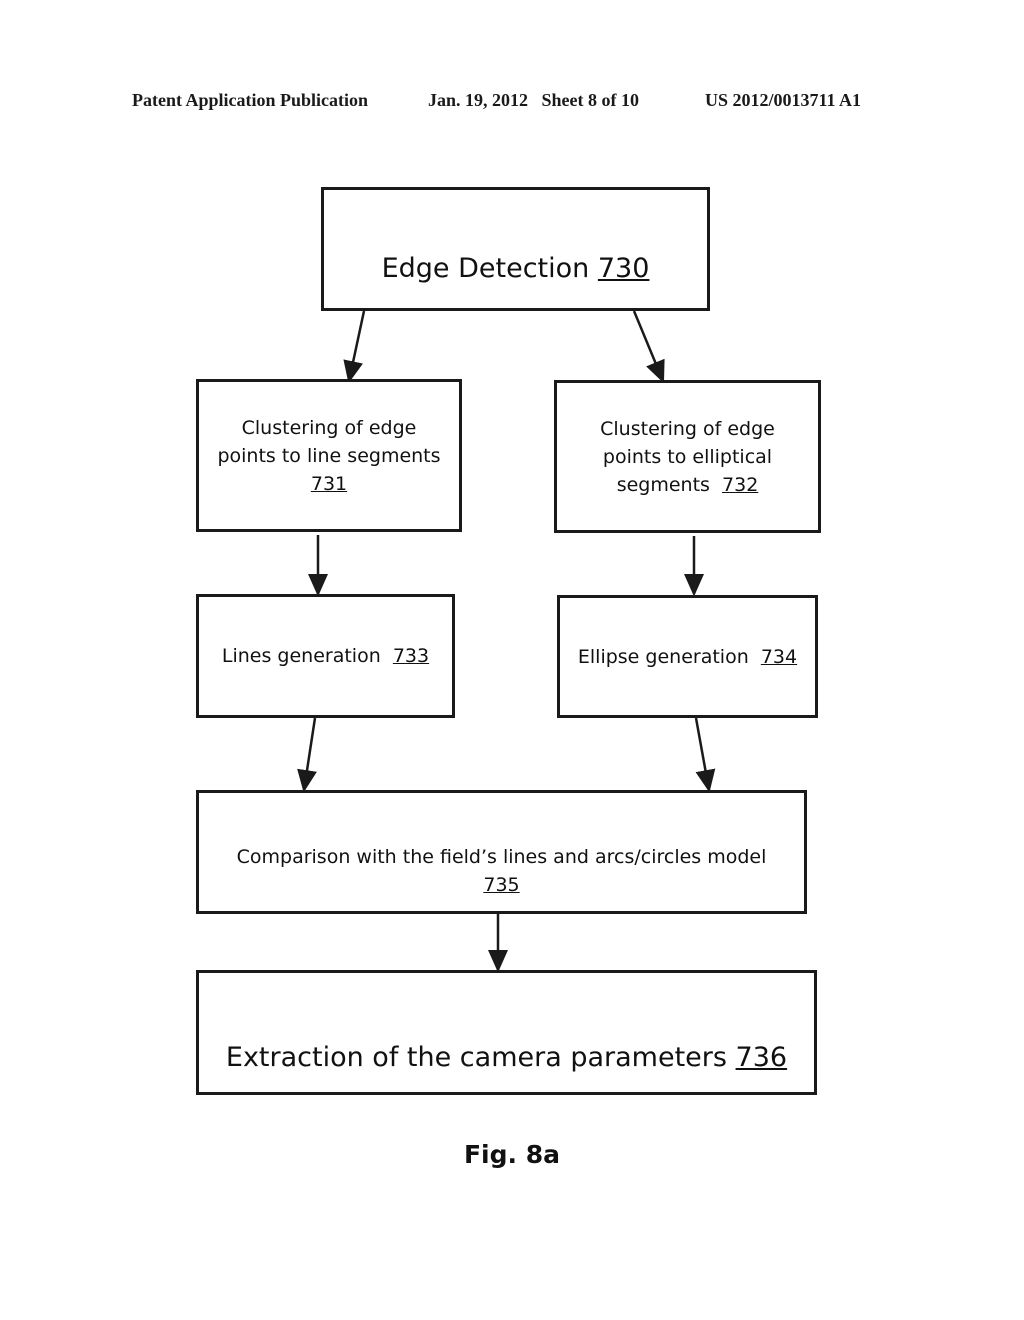  I want to click on node-camera-parameters: Extraction of the camera parameters 736, so click(506, 1032).